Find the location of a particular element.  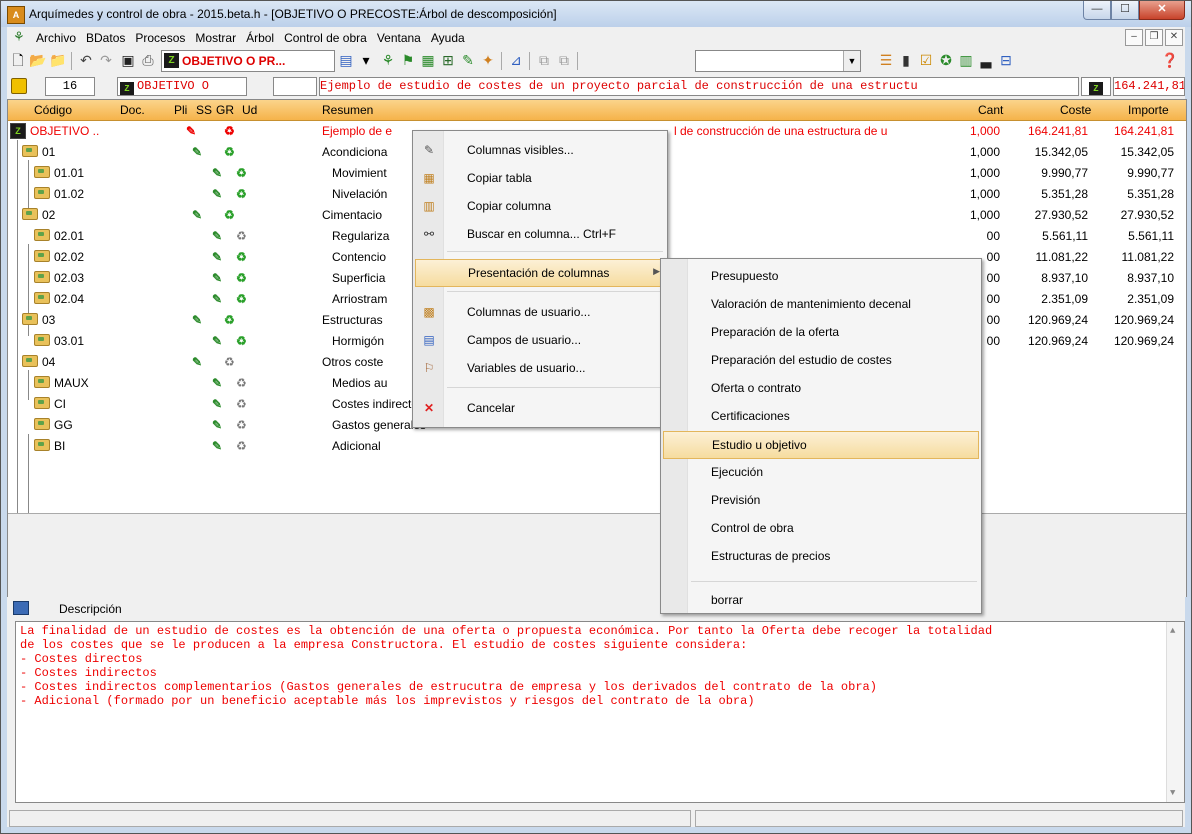

maximize-button: ☐ is located at coordinates (1125, 10).